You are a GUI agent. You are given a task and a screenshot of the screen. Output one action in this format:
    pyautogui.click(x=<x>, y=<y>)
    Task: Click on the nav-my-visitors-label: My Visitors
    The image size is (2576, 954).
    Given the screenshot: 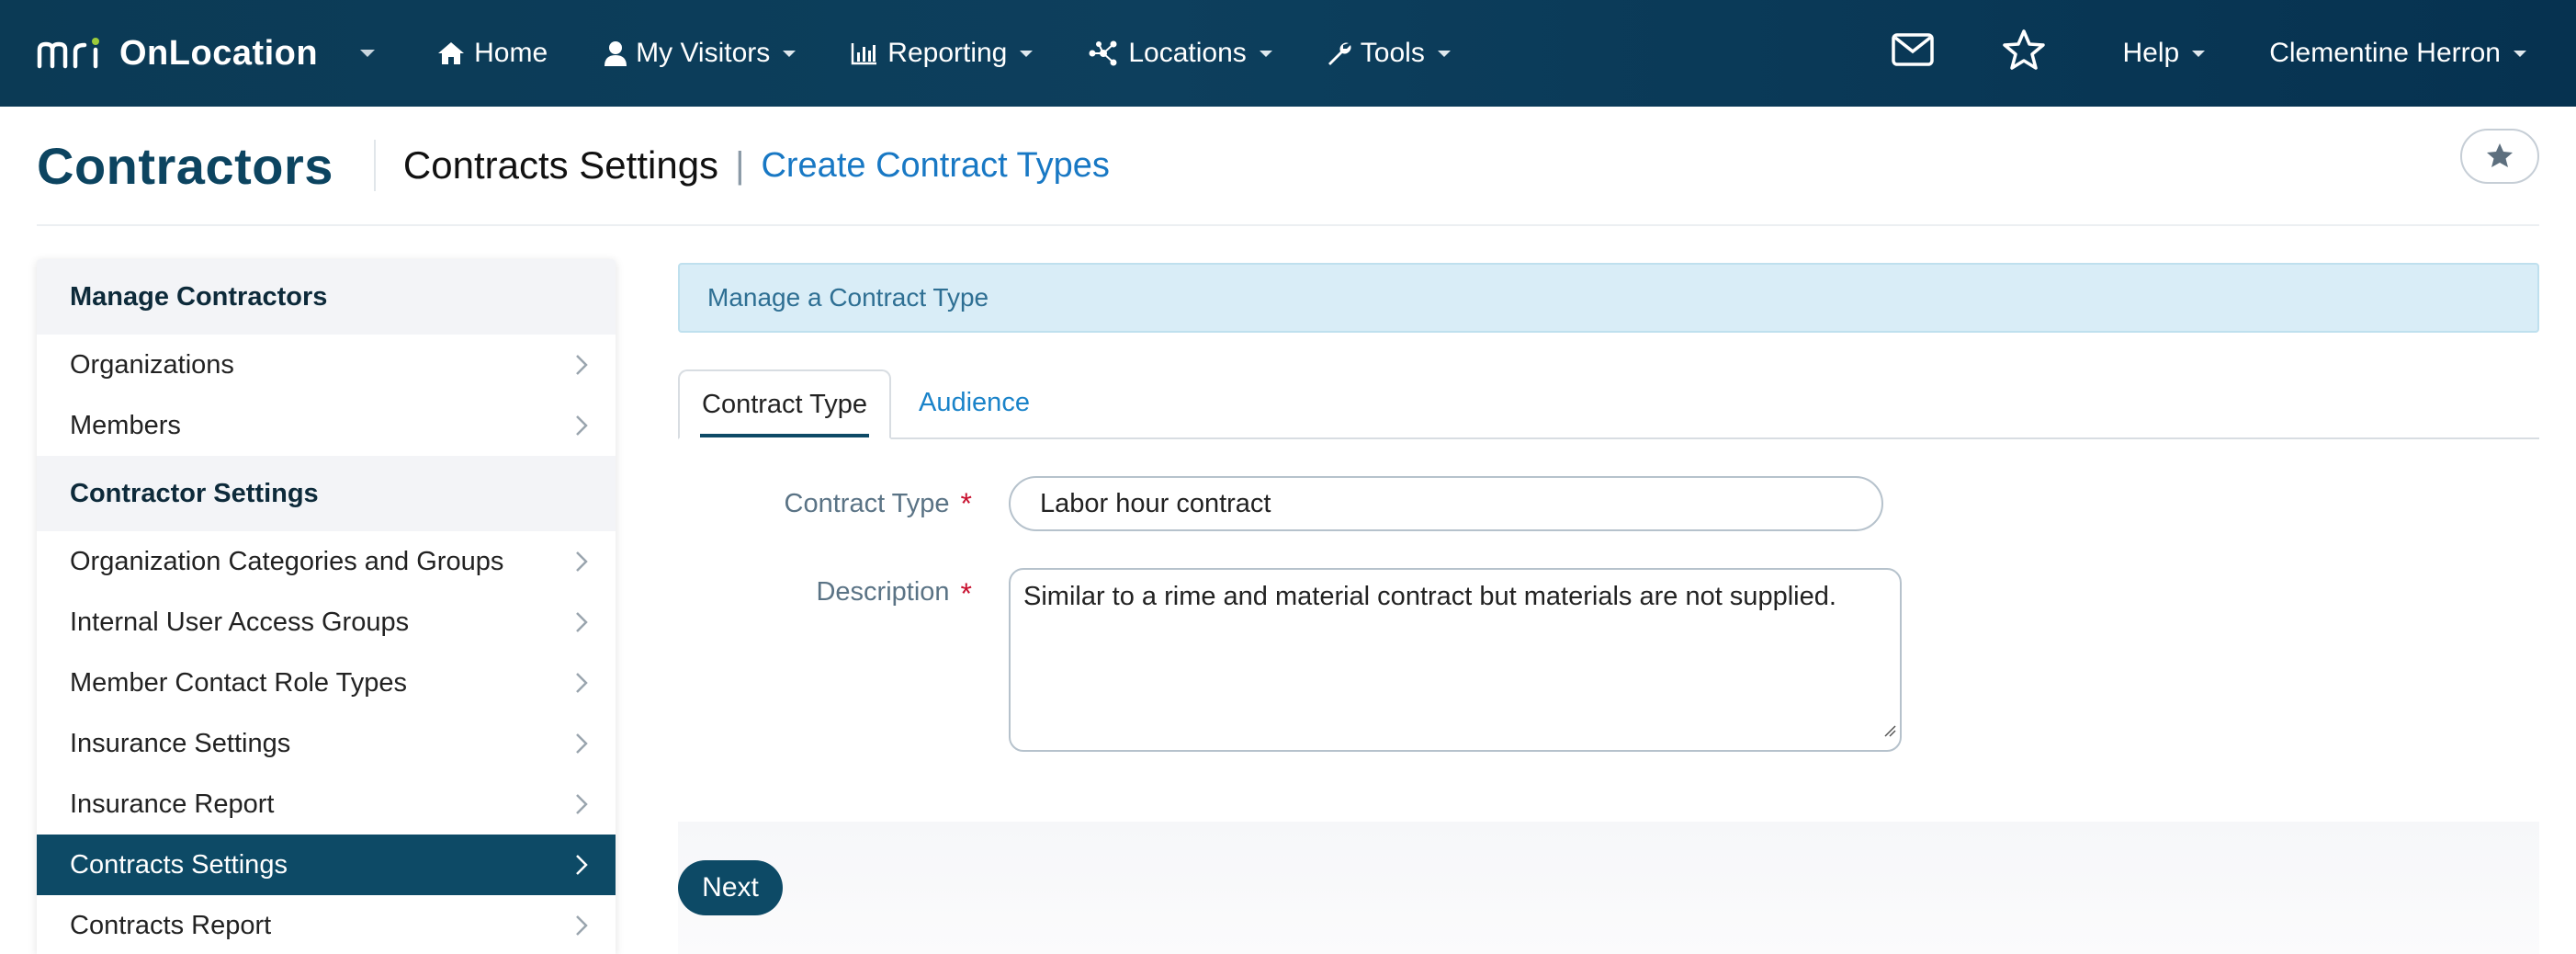 What is the action you would take?
    pyautogui.click(x=703, y=53)
    